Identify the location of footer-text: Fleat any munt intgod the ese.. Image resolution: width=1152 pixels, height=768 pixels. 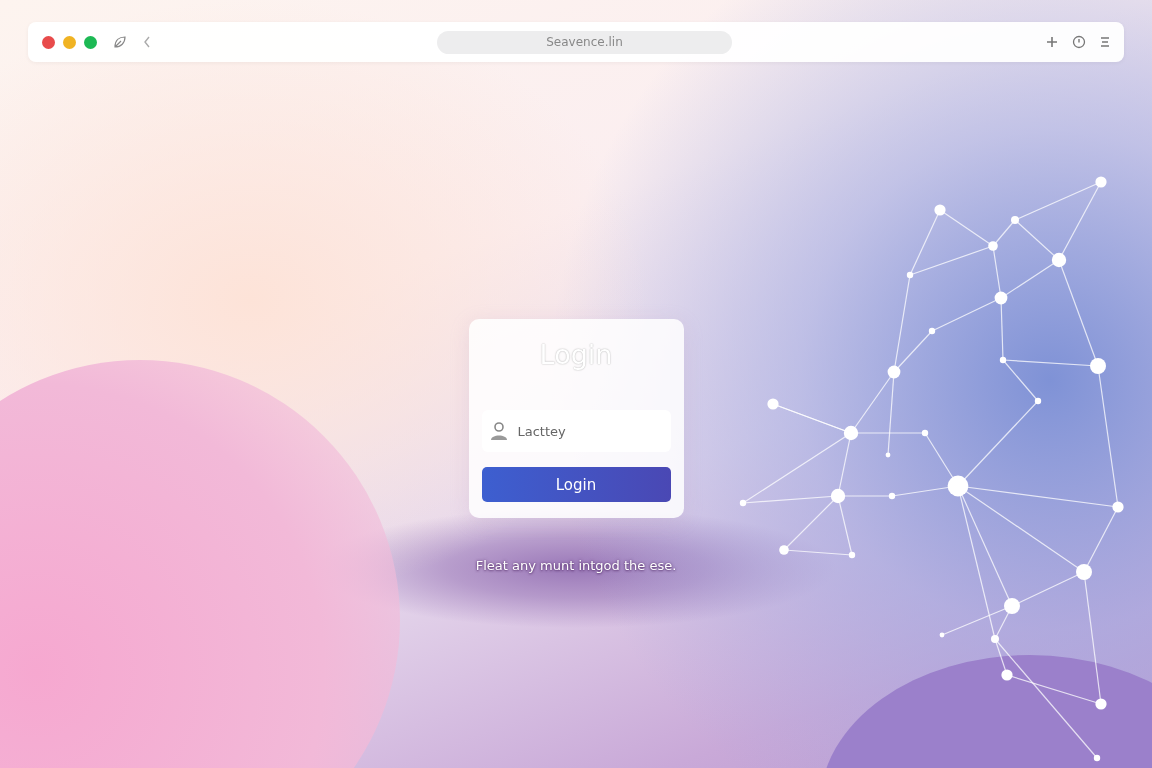
(576, 565).